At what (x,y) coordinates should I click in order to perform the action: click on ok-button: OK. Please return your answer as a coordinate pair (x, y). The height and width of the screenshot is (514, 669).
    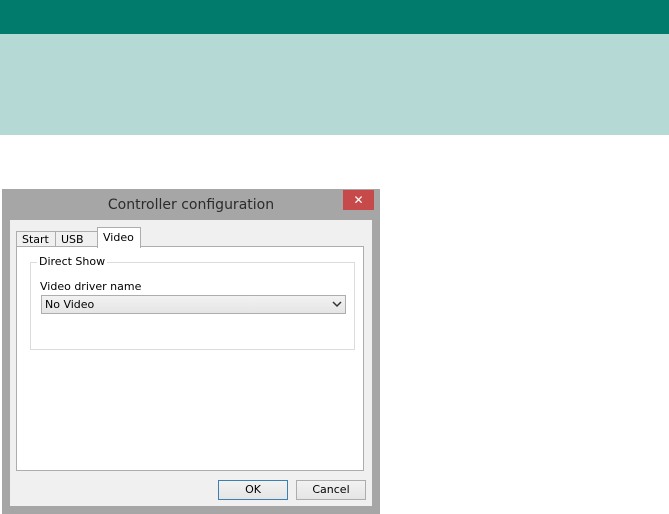
    Looking at the image, I should click on (253, 490).